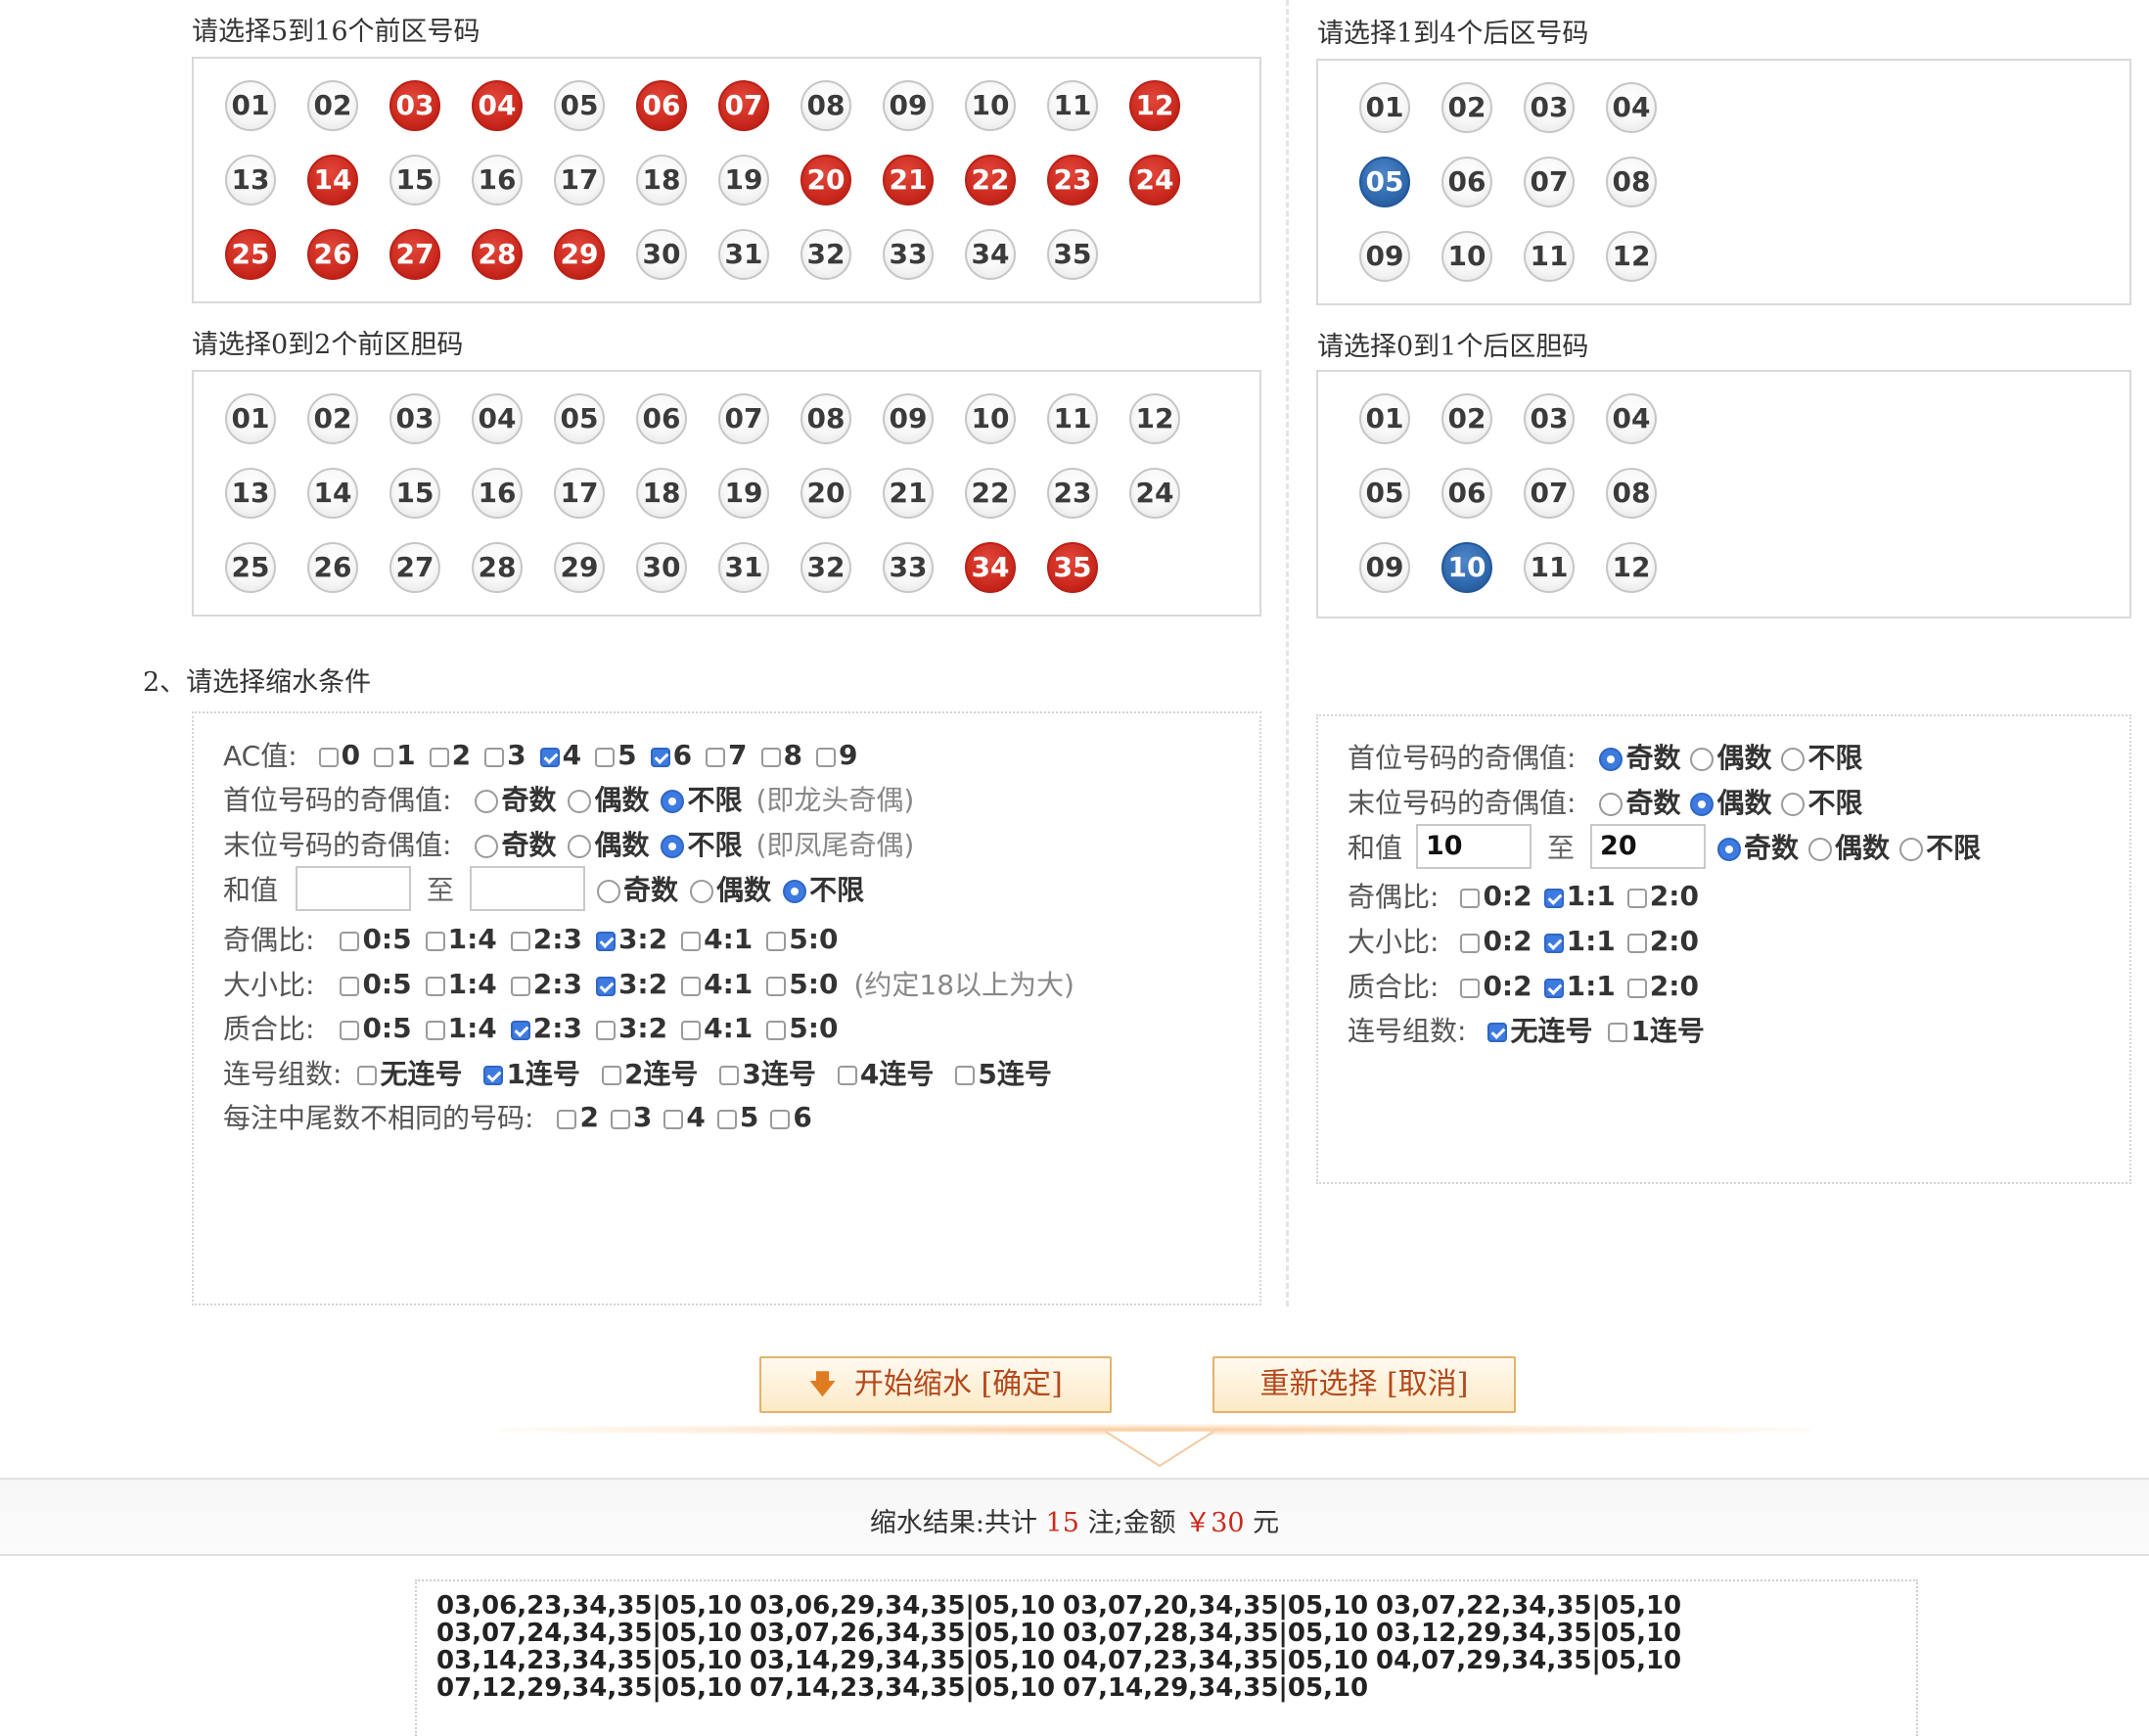 This screenshot has width=2149, height=1736. What do you see at coordinates (1549, 108) in the screenshot?
I see `back-main-ball-03: 03` at bounding box center [1549, 108].